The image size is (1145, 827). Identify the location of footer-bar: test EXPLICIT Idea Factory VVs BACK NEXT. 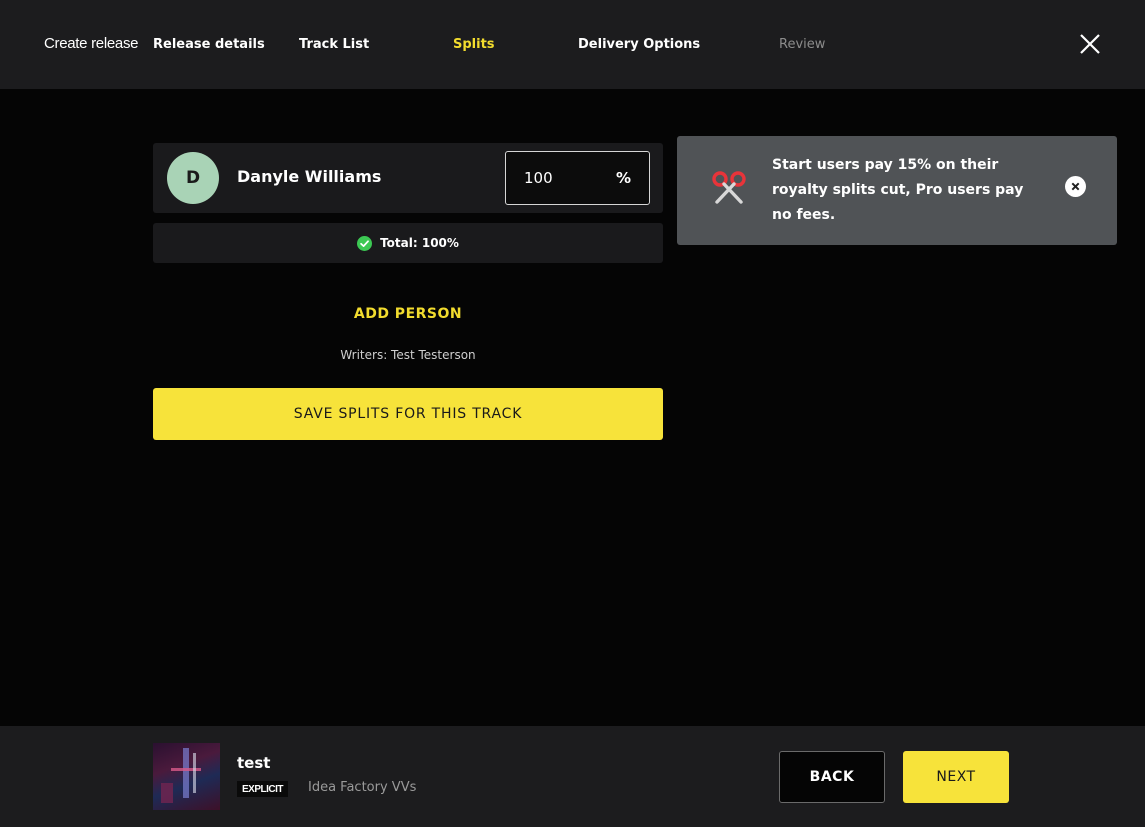
(572, 776).